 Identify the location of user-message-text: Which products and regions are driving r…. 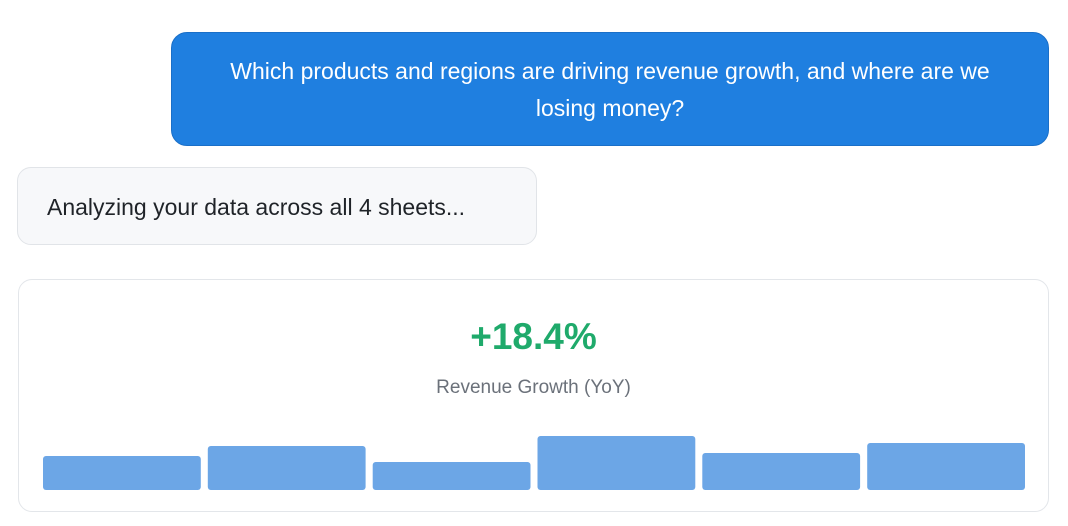
(610, 89).